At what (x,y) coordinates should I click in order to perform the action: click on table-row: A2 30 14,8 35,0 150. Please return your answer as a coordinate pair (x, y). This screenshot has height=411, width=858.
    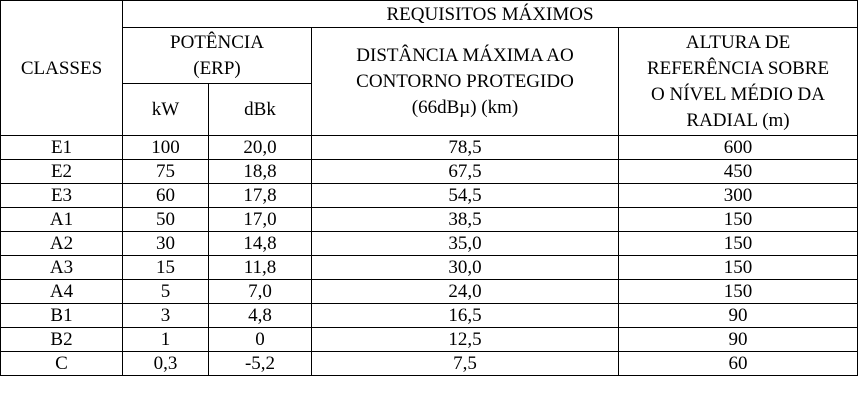
    Looking at the image, I should click on (429, 243).